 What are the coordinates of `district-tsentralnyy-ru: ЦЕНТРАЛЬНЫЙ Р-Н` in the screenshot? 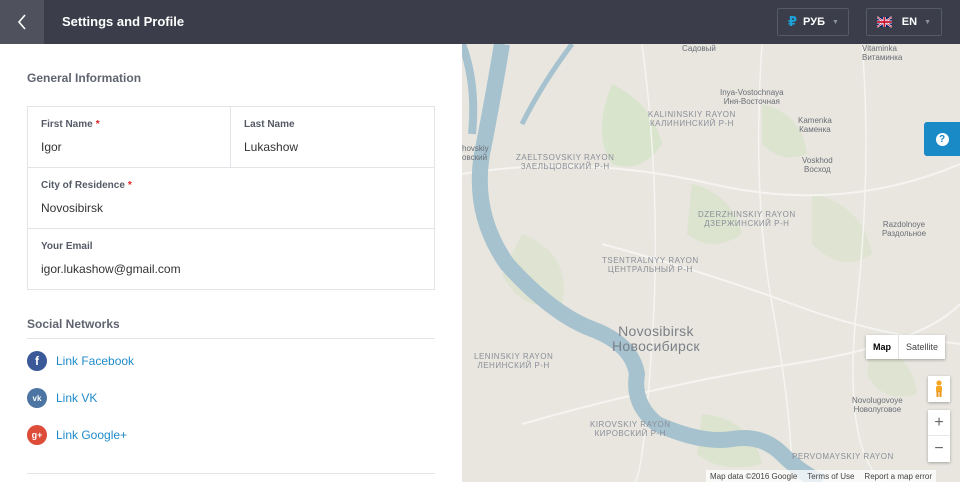 It's located at (650, 269).